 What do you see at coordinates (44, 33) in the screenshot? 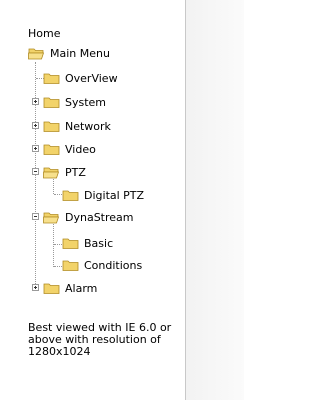
I see `home-link: Home` at bounding box center [44, 33].